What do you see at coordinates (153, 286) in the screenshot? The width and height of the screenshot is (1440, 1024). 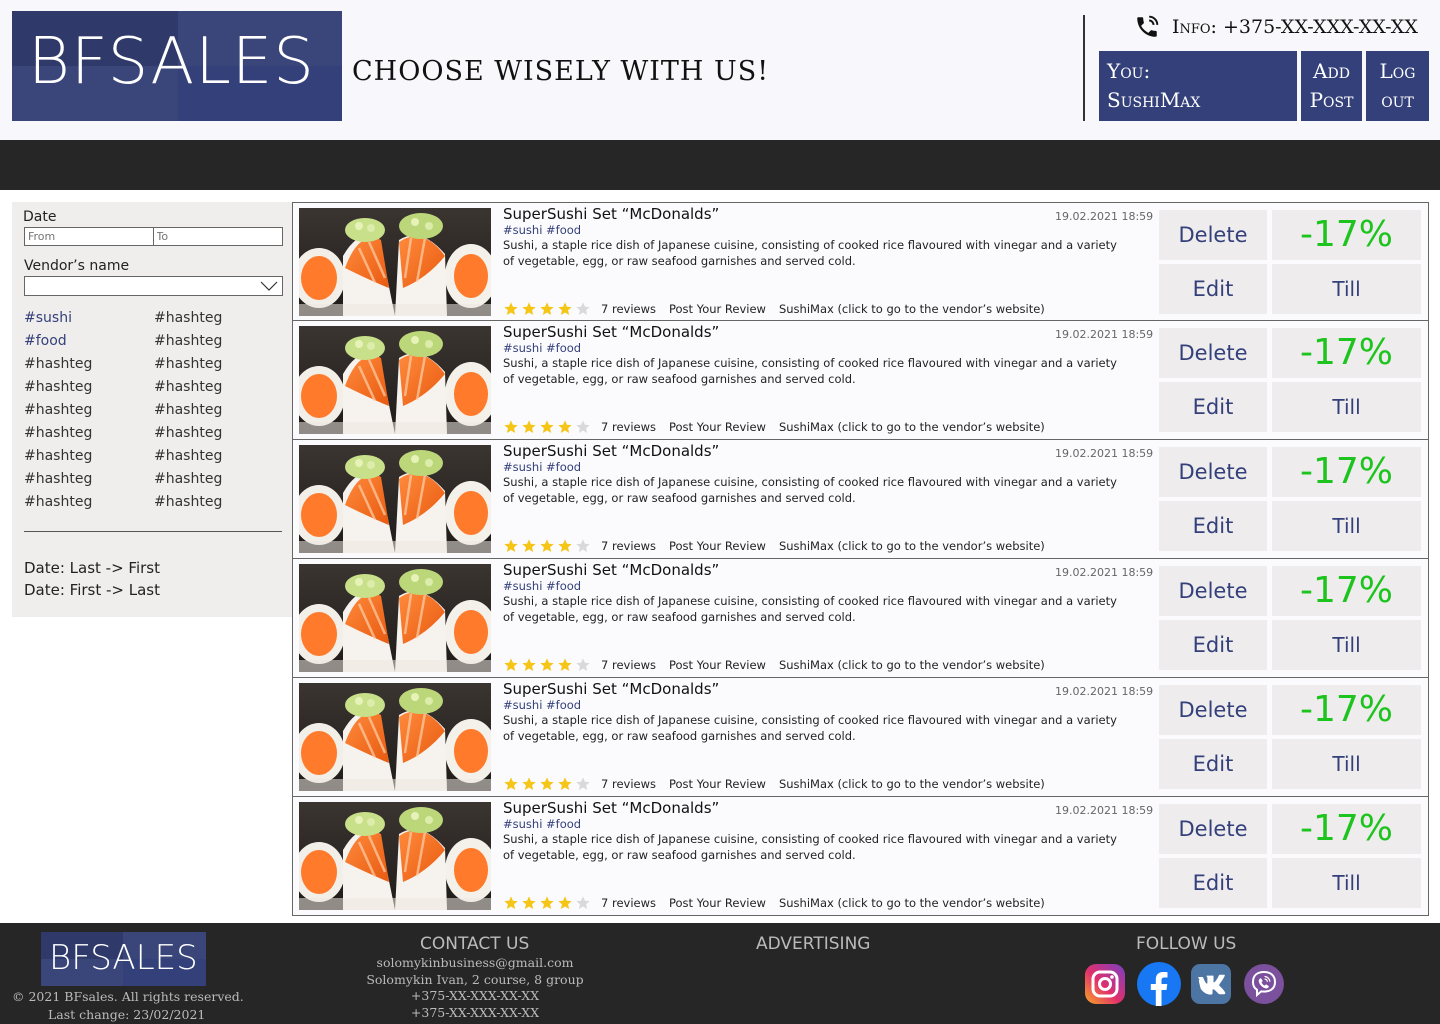 I see `vendor-select` at bounding box center [153, 286].